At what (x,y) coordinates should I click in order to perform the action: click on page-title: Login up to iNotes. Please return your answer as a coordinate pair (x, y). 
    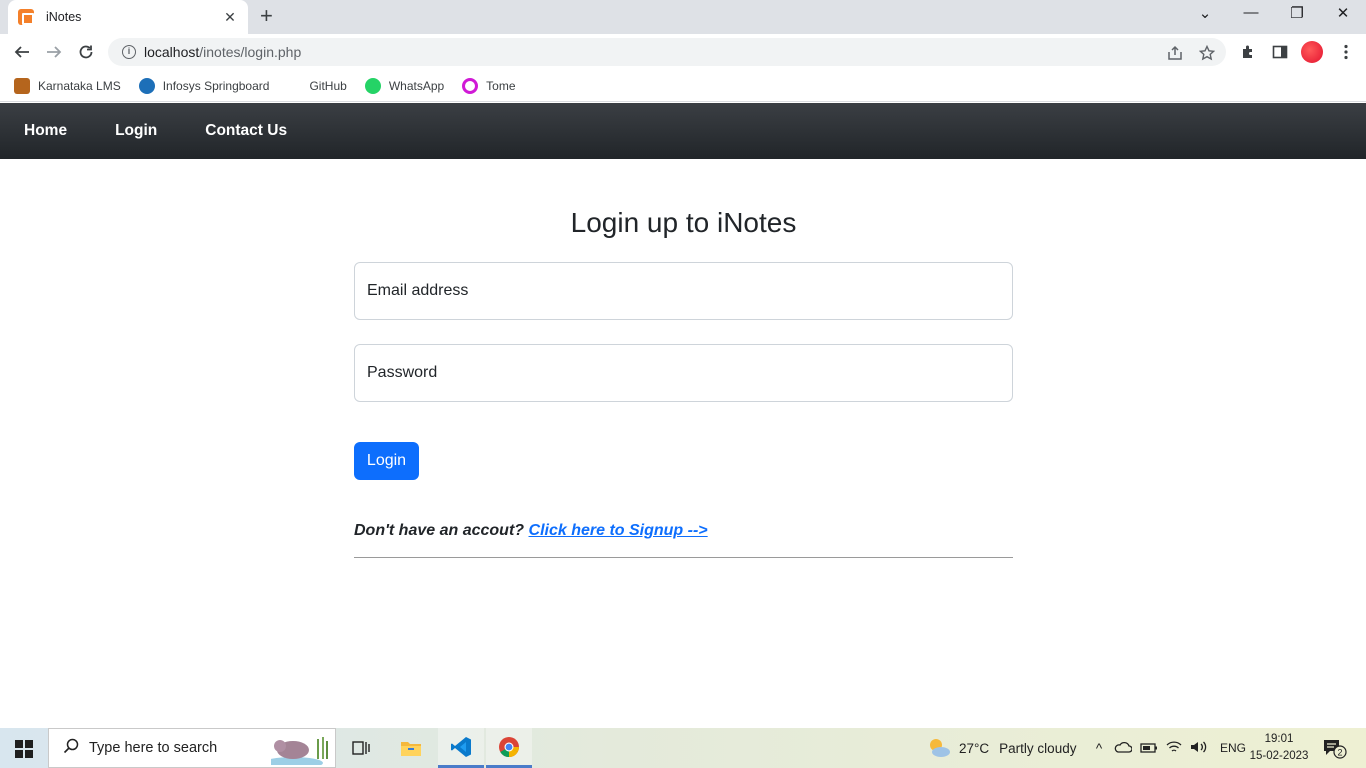
    Looking at the image, I should click on (683, 222).